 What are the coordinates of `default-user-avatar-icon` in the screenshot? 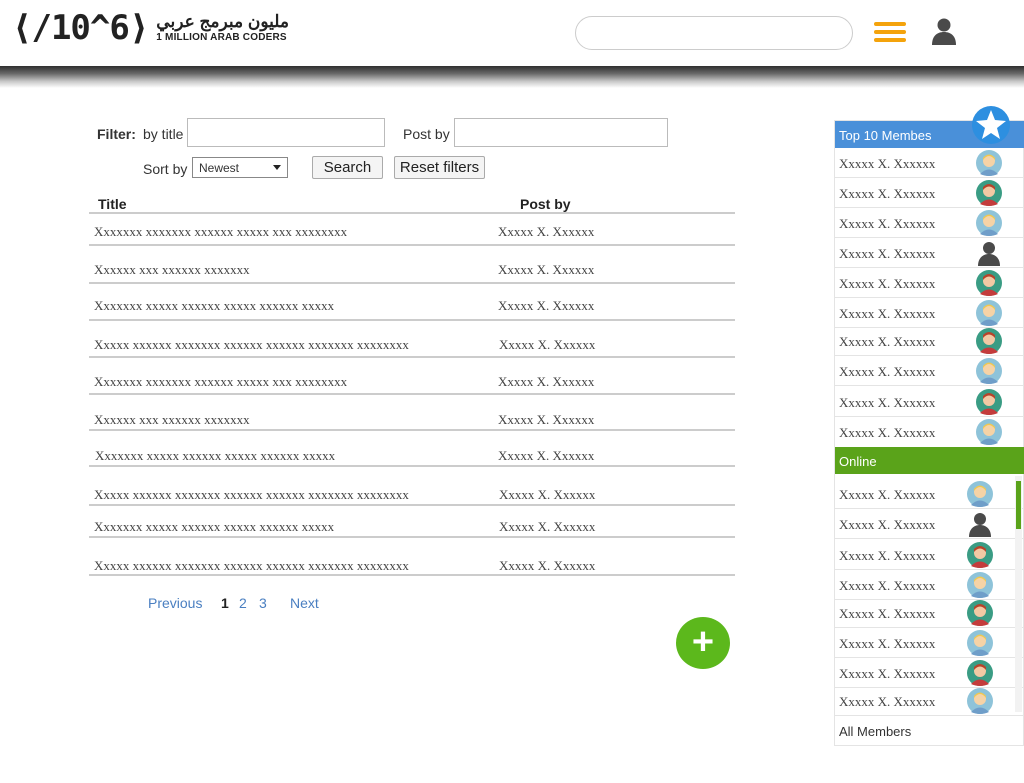 It's located at (980, 525).